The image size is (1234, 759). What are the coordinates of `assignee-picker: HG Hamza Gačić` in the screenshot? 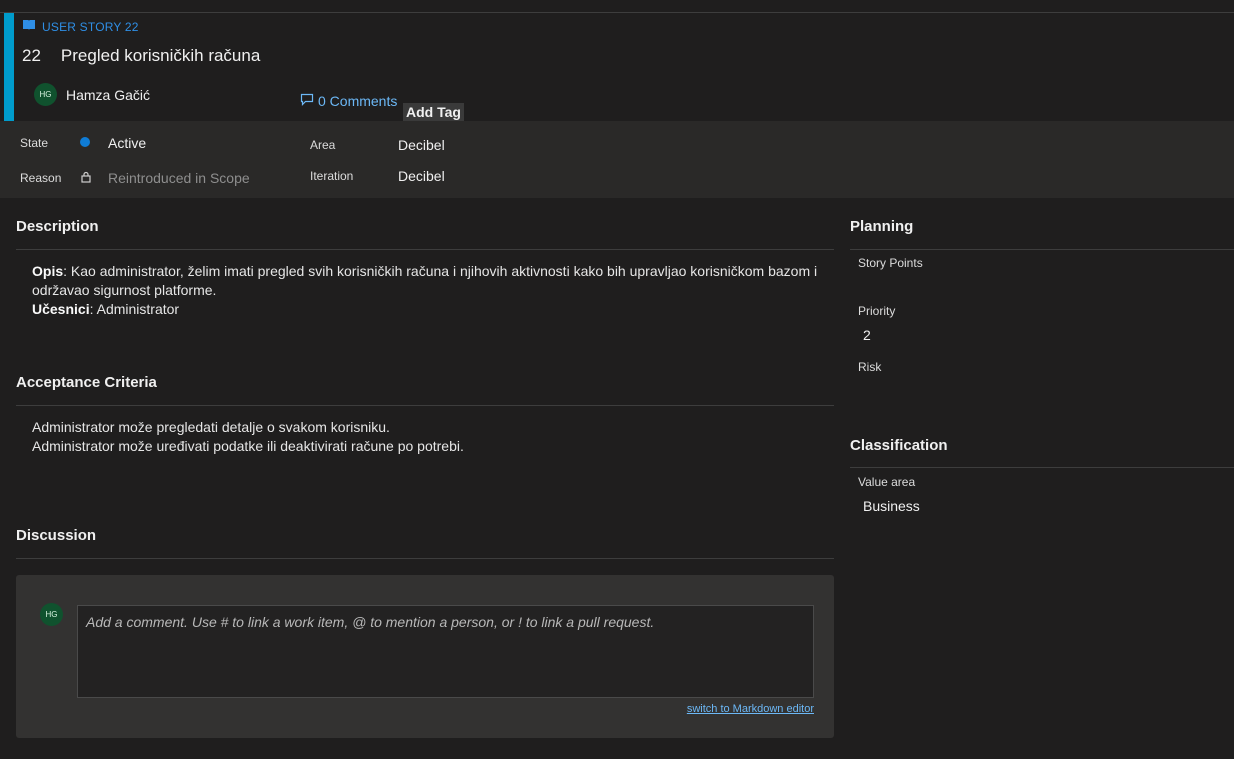 It's located at (92, 94).